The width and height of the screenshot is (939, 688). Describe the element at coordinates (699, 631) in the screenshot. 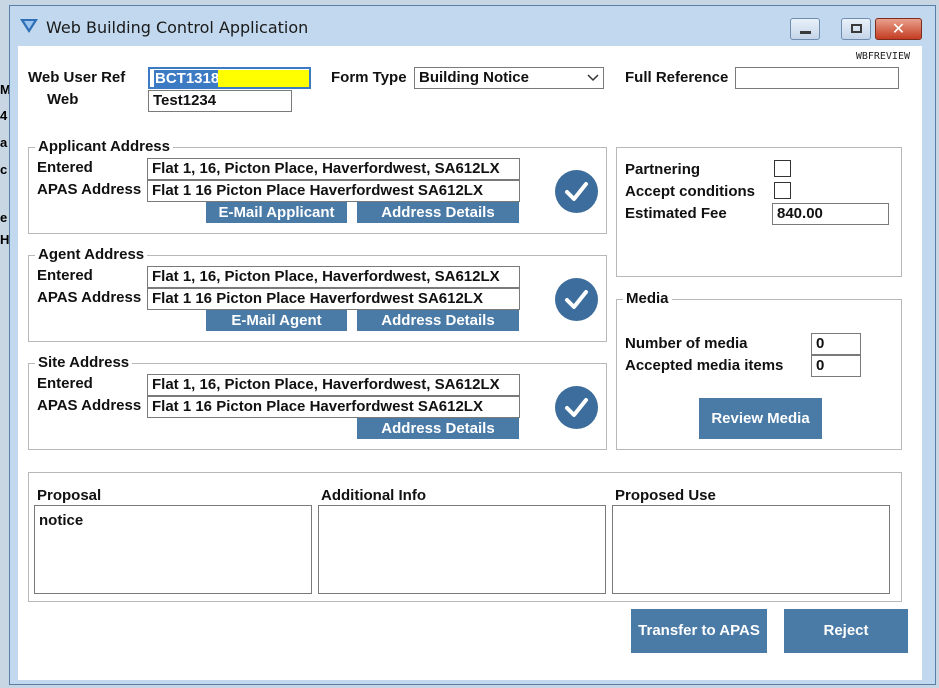

I see `transfer-to-apas-button: Transfer to APAS` at that location.